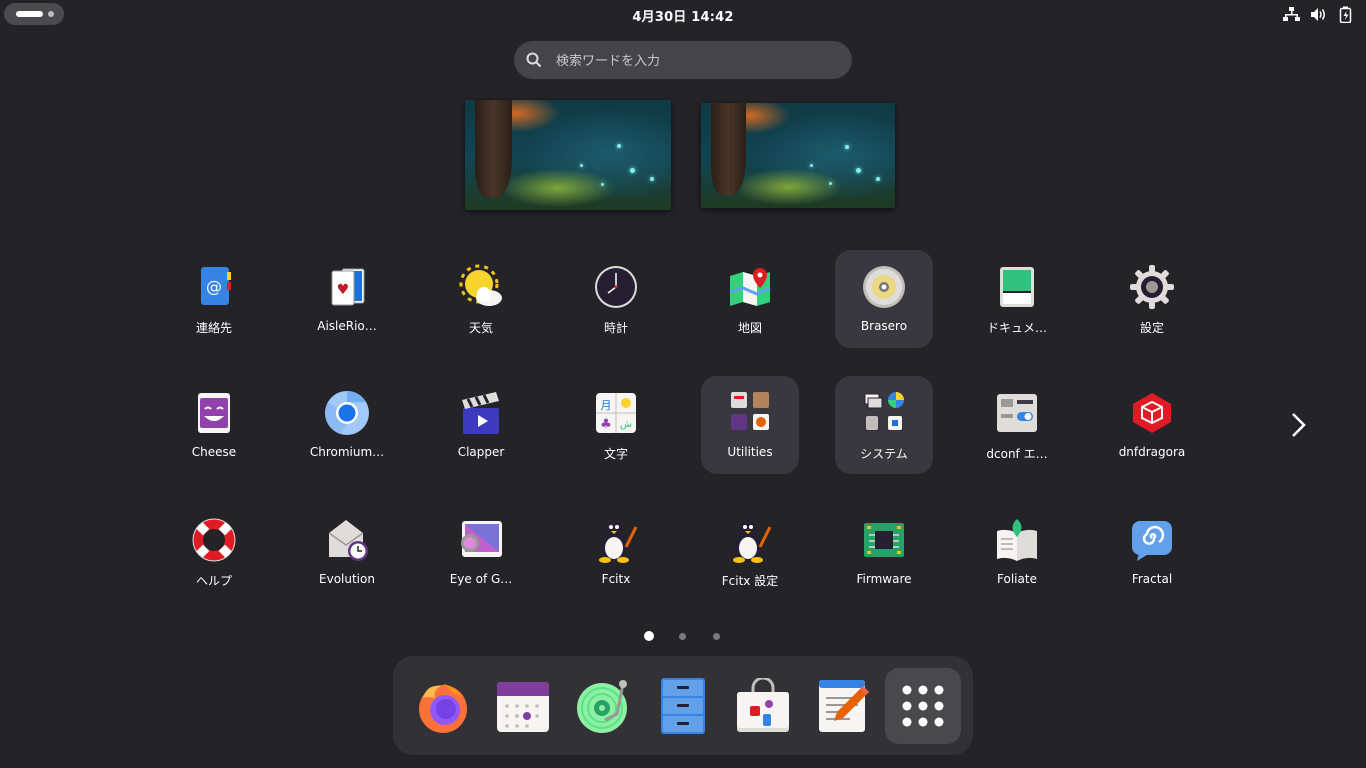  Describe the element at coordinates (347, 579) in the screenshot. I see `app-label: Evolution` at that location.